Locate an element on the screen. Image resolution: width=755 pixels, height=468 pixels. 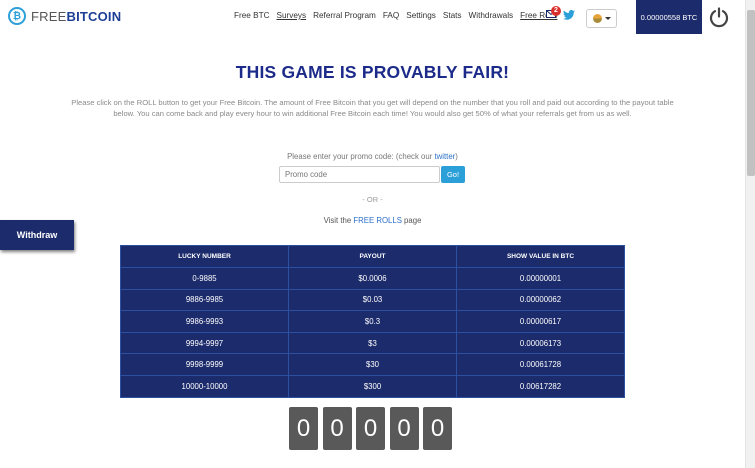
lucky-number-cell: 0-9885 is located at coordinates (204, 278).